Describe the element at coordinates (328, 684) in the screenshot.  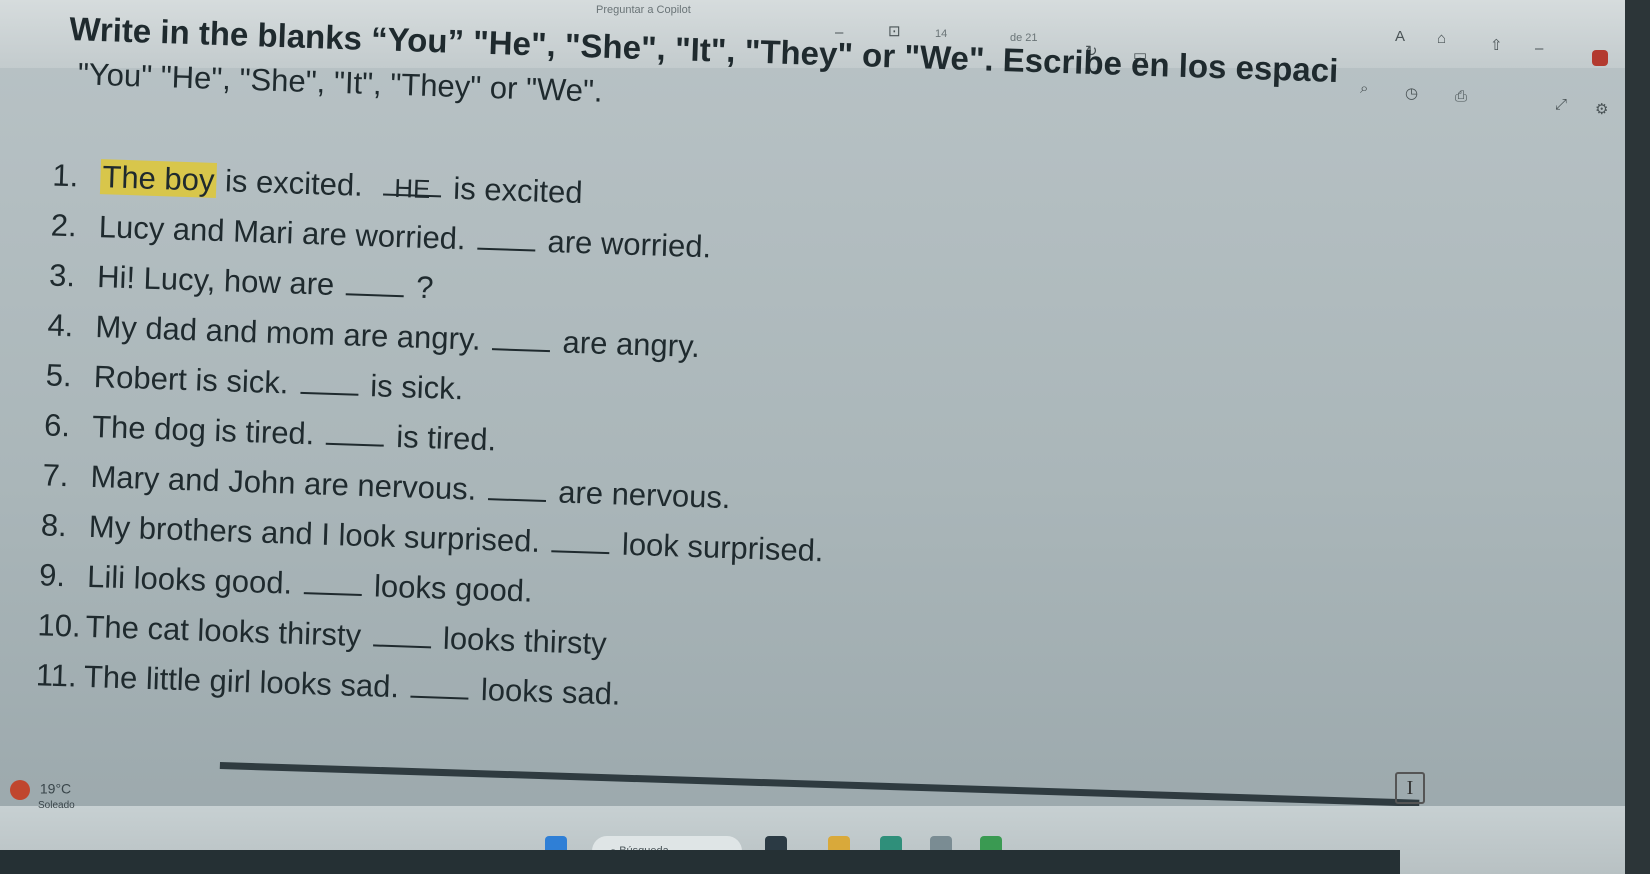
I see `exercise-item-11: 11. The little girl looks sad. looks sad.` at that location.